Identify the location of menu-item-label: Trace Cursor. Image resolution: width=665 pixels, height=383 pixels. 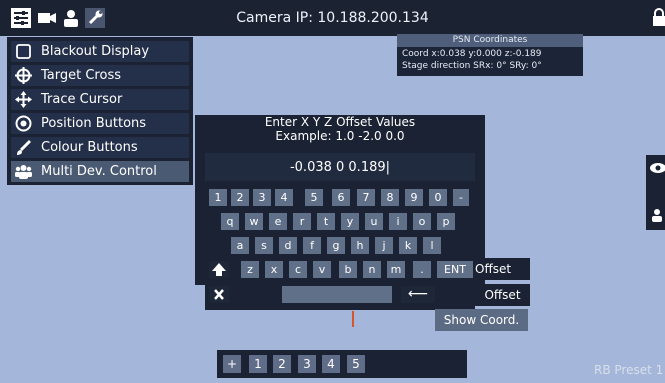
(82, 99).